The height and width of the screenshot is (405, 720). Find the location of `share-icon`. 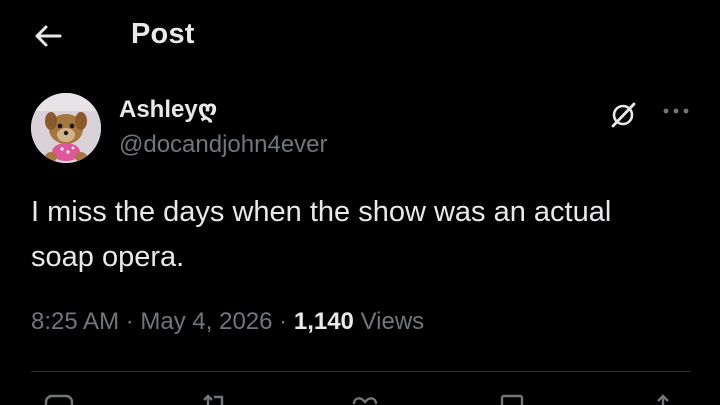

share-icon is located at coordinates (663, 399).